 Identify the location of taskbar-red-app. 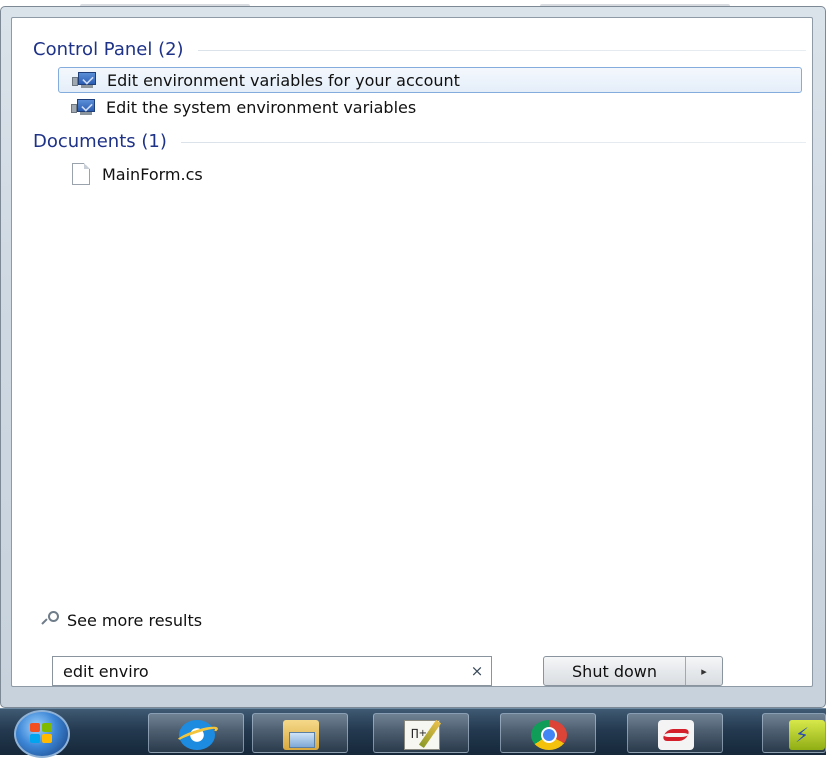
(675, 733).